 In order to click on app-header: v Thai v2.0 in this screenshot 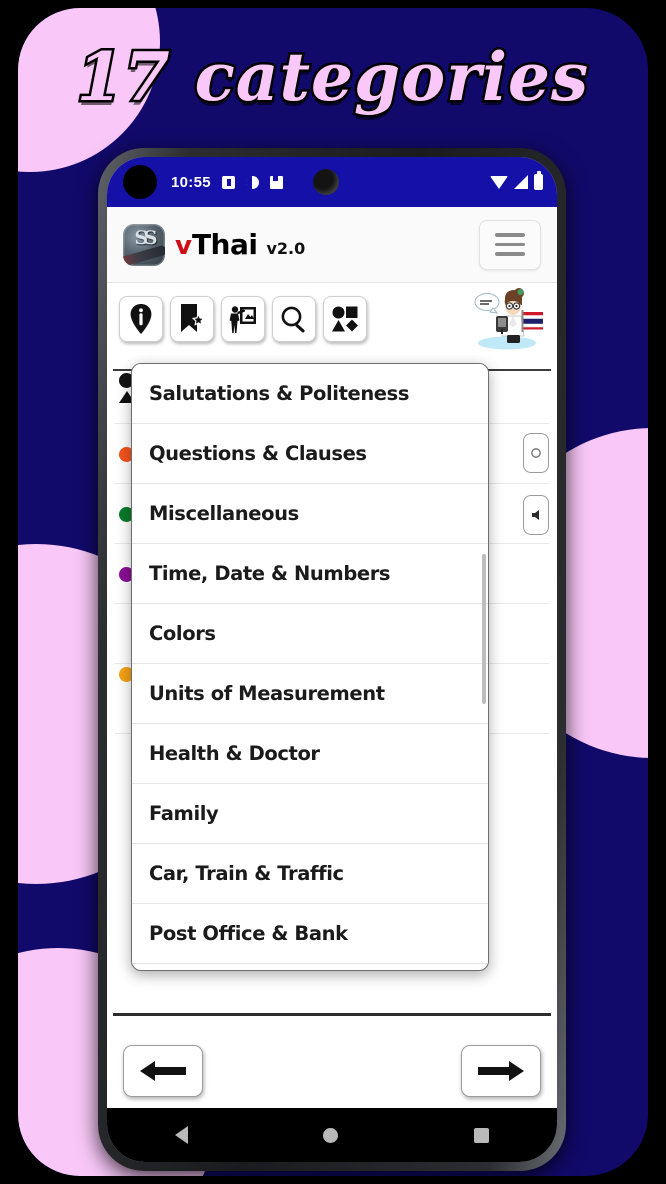, I will do `click(332, 245)`.